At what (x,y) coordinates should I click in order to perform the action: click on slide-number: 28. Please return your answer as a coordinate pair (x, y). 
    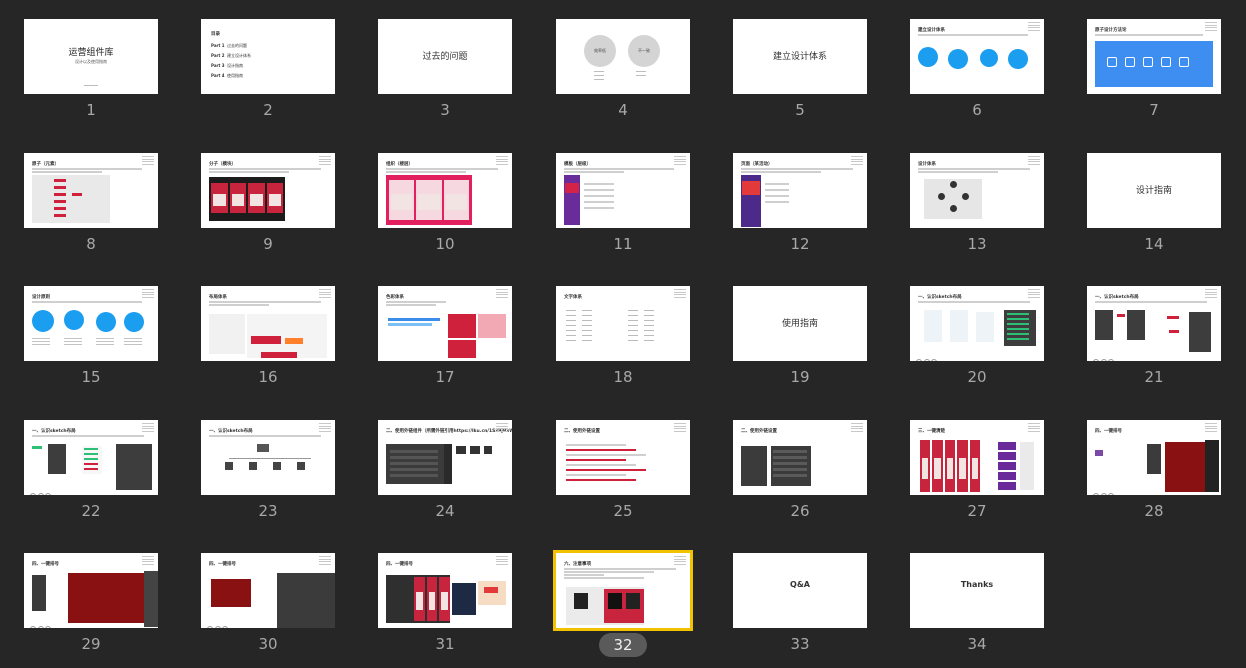
    Looking at the image, I should click on (1154, 511).